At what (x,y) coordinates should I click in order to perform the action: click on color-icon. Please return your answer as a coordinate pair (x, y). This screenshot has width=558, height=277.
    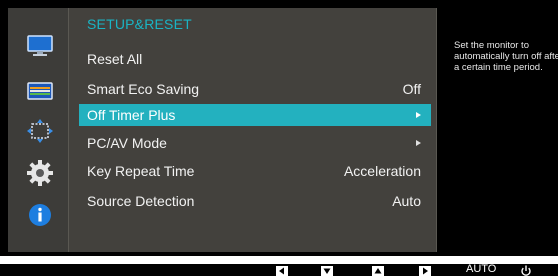
    Looking at the image, I should click on (40, 91).